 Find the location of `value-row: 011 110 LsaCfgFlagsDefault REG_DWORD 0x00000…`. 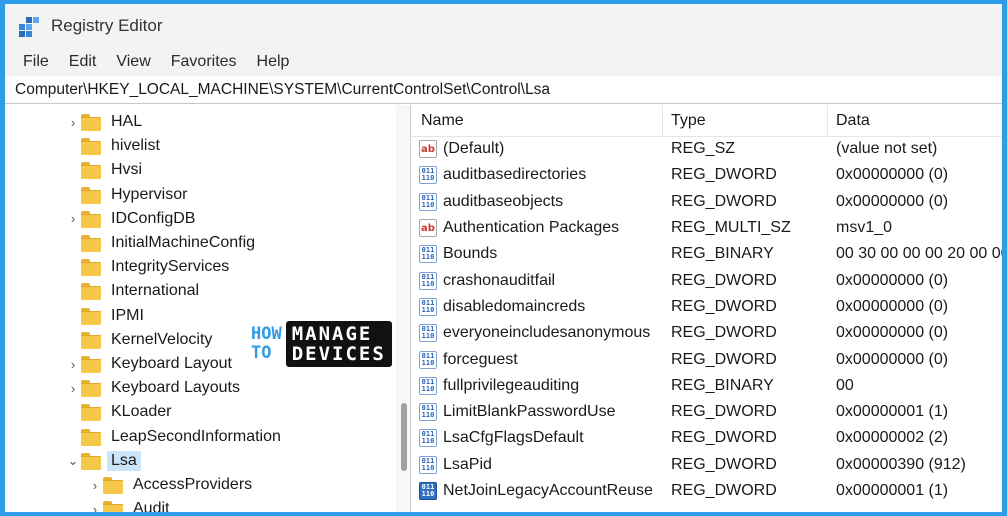

value-row: 011 110 LsaCfgFlagsDefault REG_DWORD 0x00000… is located at coordinates (706, 438).